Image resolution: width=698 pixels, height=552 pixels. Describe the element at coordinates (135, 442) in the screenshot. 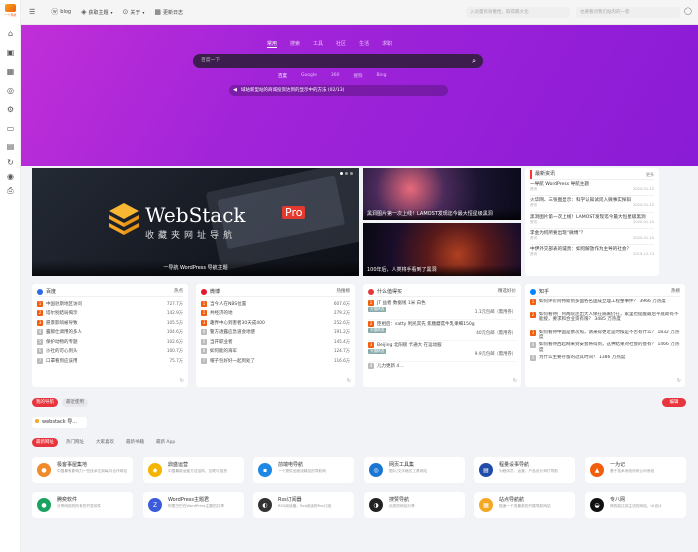

I see `tab-latest-books: 最新书籍` at that location.